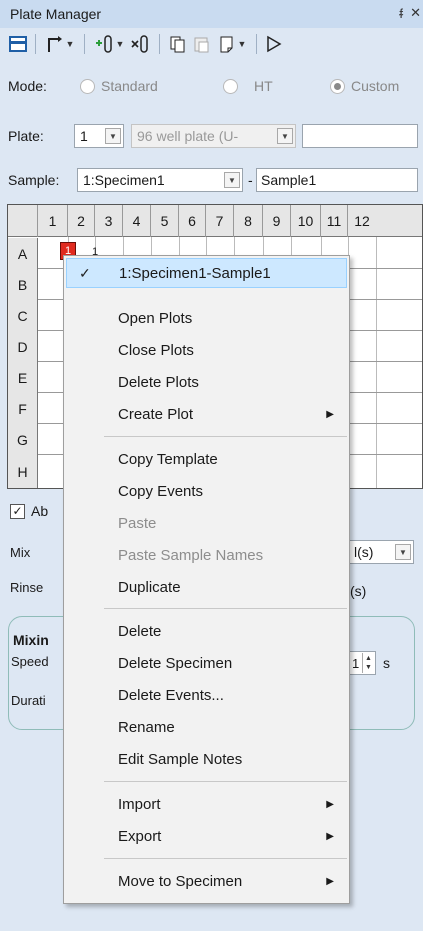  What do you see at coordinates (23, 377) in the screenshot?
I see `grid-row-header: E` at bounding box center [23, 377].